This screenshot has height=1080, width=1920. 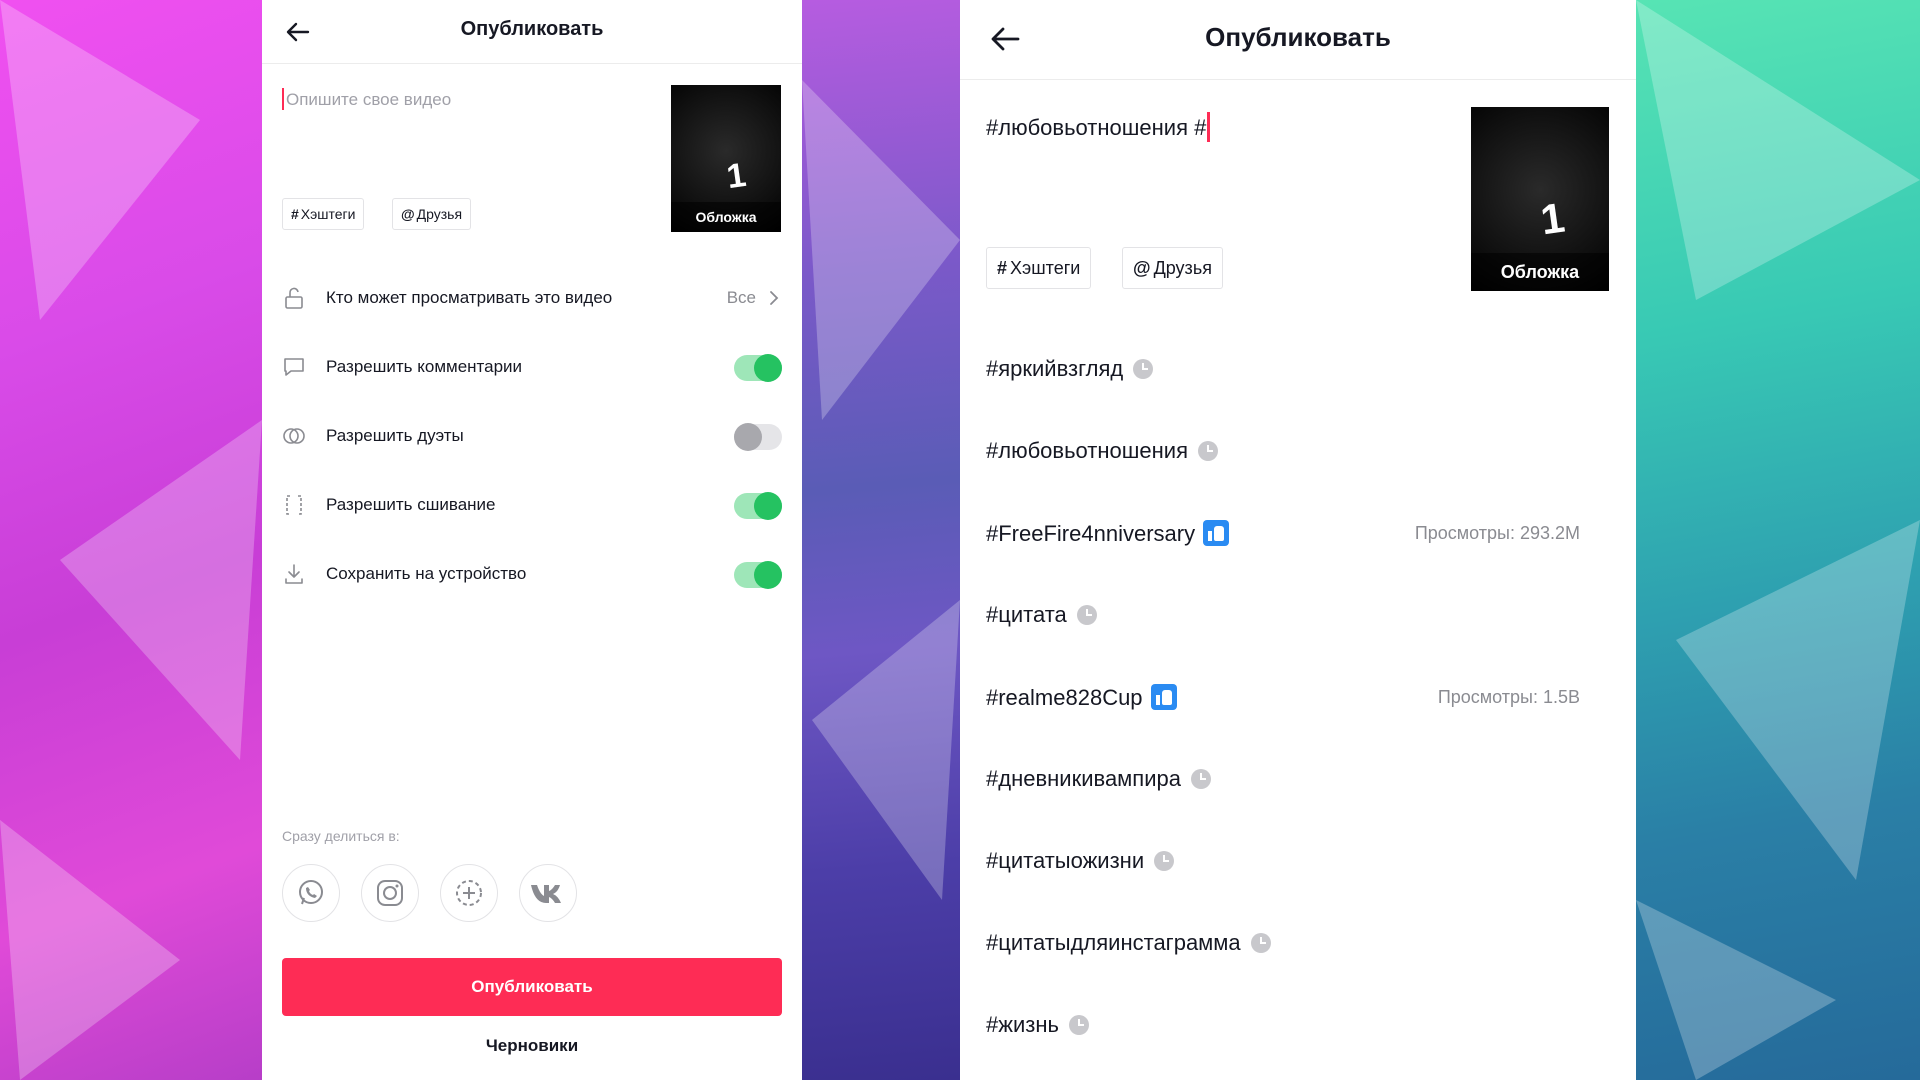 I want to click on publish-button: Опубликовать, so click(x=532, y=987).